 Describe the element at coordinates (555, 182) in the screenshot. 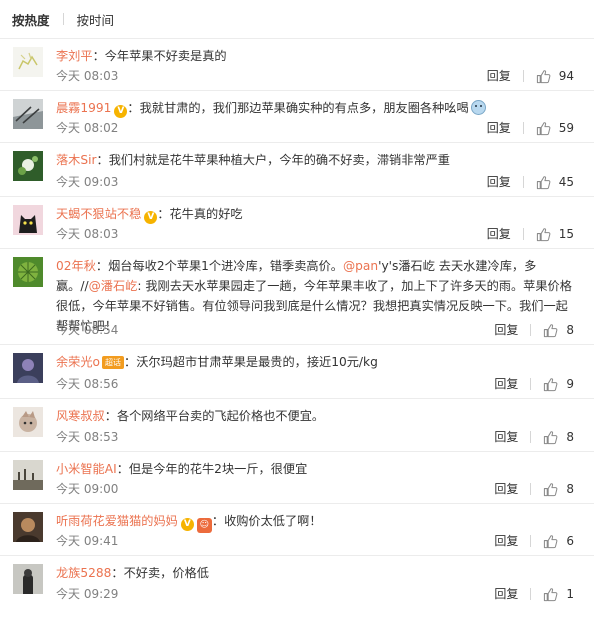

I see `like-button: 45` at that location.